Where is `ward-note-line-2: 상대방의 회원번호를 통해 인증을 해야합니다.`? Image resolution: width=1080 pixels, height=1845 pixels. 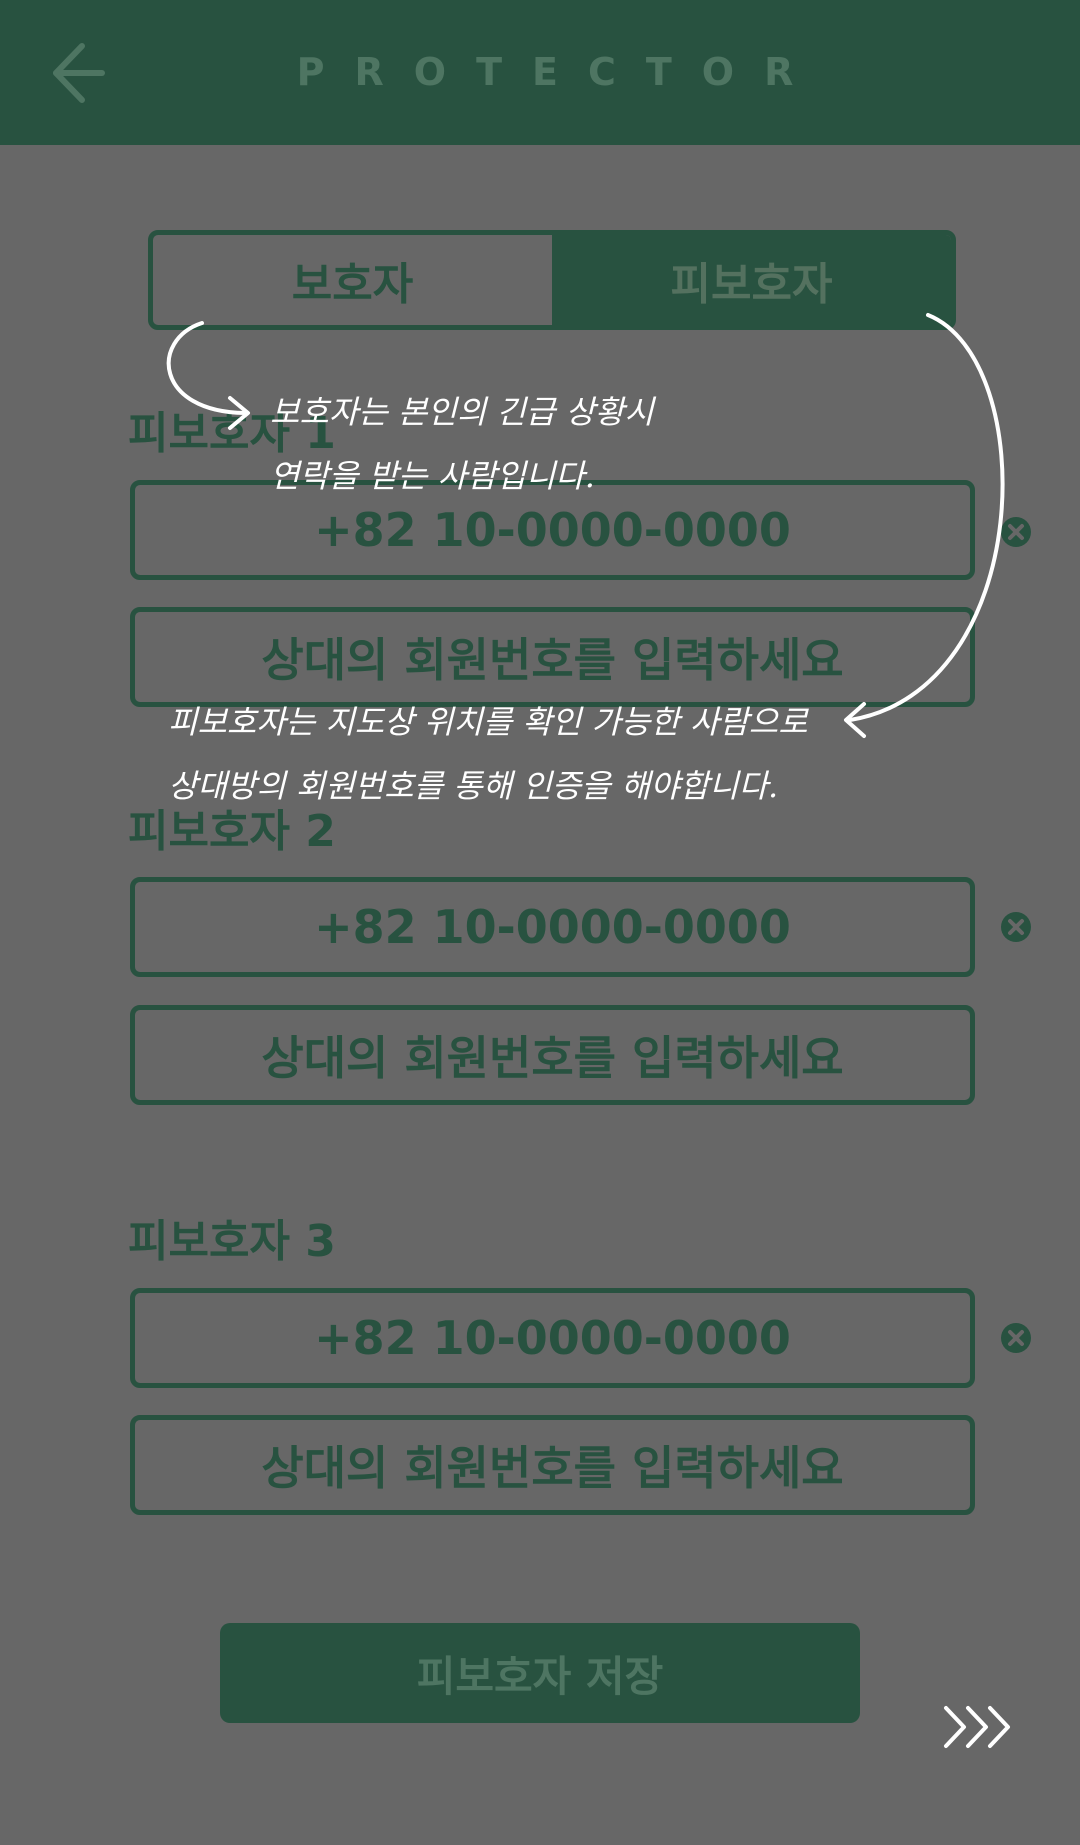 ward-note-line-2: 상대방의 회원번호를 통해 인증을 해야합니다. is located at coordinates (473, 786).